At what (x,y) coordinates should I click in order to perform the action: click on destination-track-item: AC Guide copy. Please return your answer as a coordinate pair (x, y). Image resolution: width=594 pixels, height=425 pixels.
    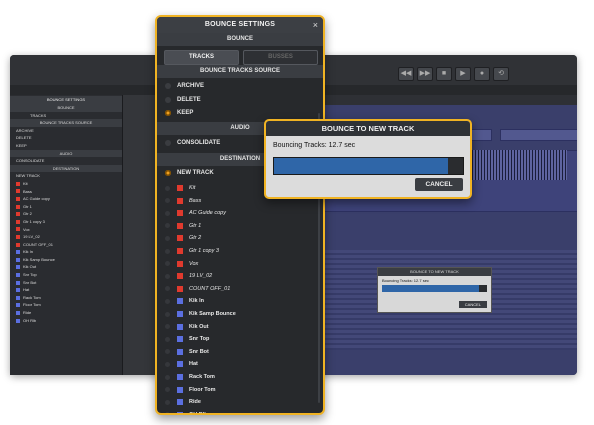
    Looking at the image, I should click on (240, 213).